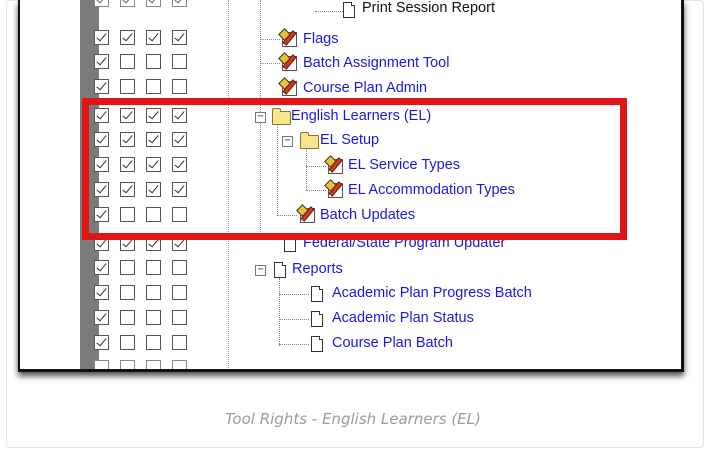 This screenshot has height=450, width=706. I want to click on tree-item-course-plan-batch: Course Plan Batch, so click(392, 343).